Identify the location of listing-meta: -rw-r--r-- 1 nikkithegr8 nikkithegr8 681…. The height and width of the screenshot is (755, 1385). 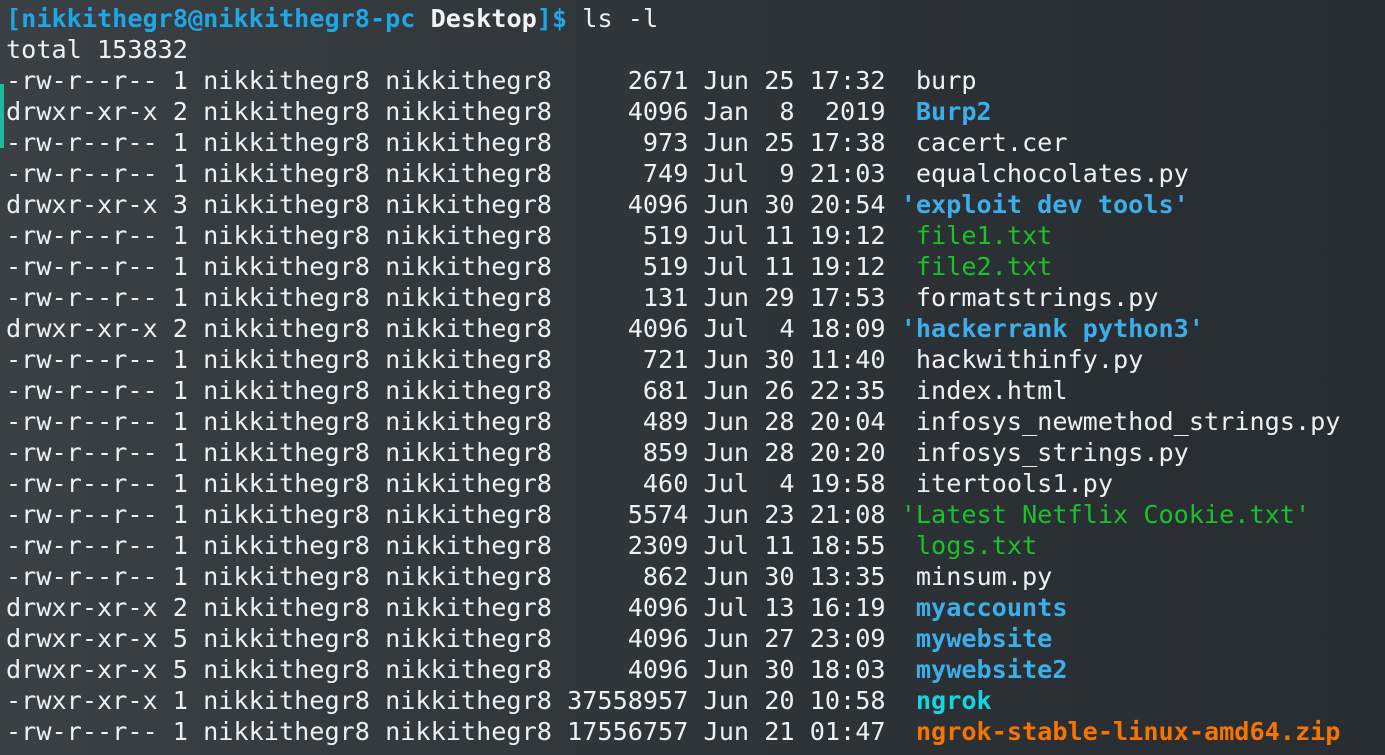
(461, 390).